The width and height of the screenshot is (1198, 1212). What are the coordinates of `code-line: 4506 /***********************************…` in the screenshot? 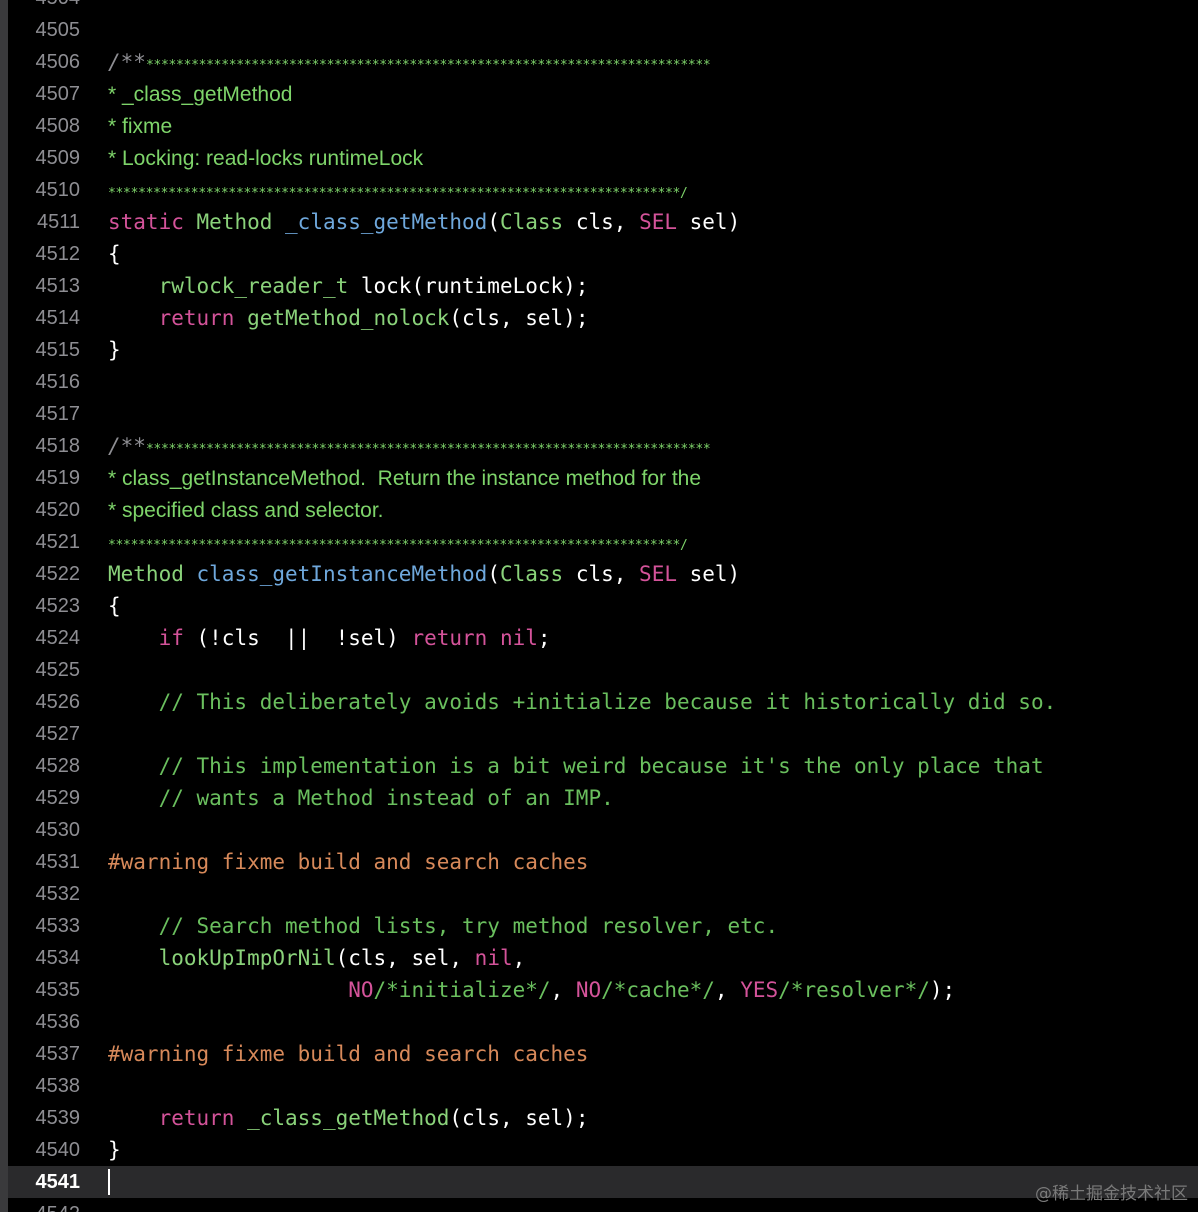 It's located at (603, 62).